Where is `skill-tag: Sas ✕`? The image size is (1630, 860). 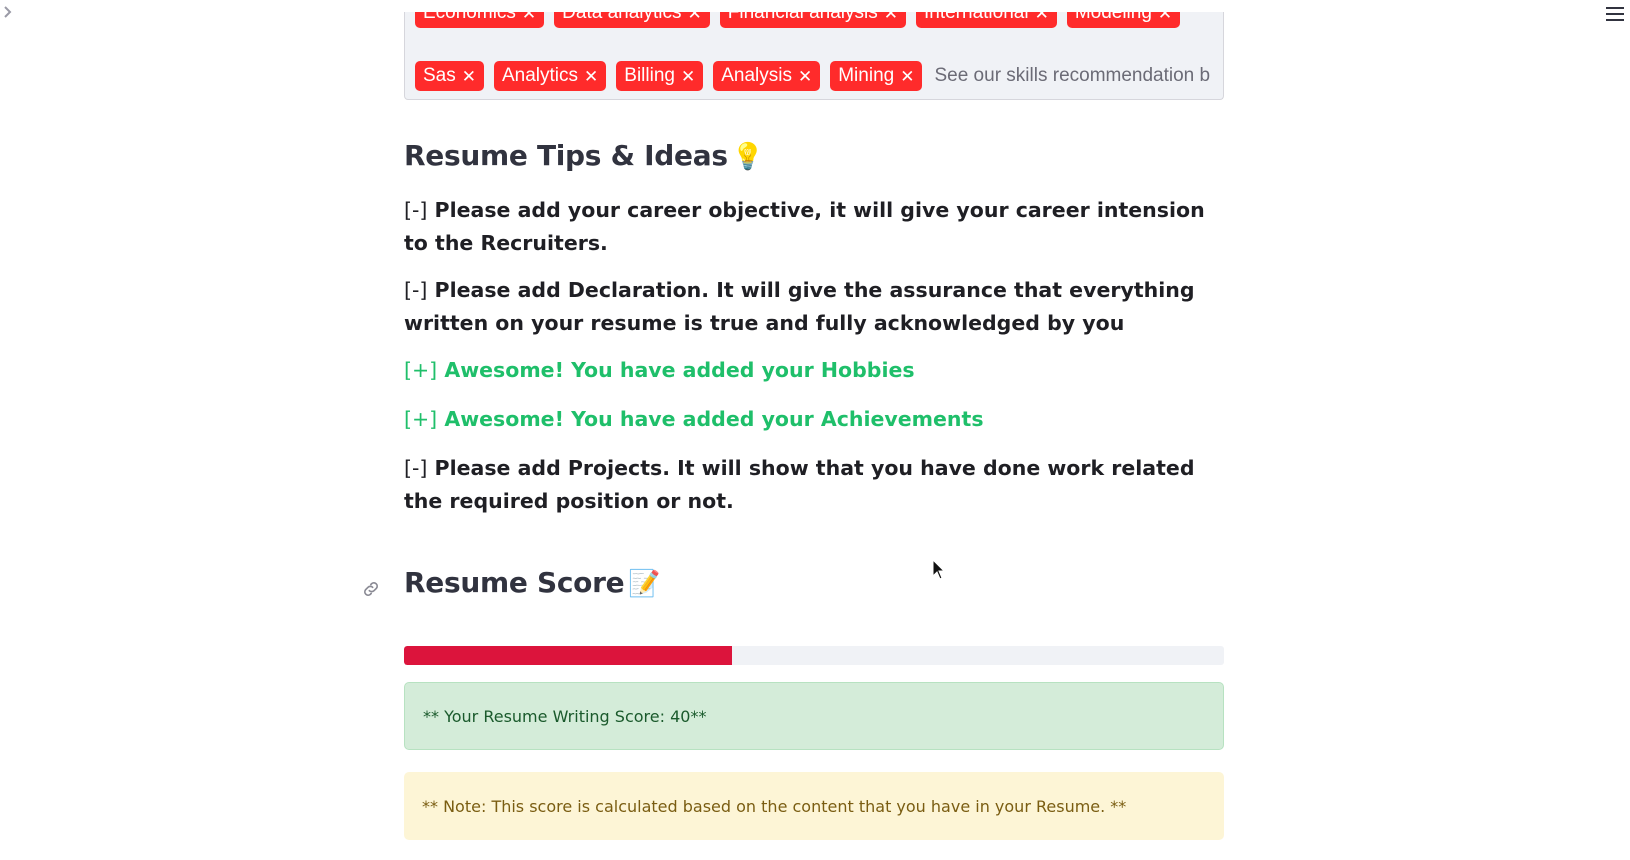 skill-tag: Sas ✕ is located at coordinates (449, 76).